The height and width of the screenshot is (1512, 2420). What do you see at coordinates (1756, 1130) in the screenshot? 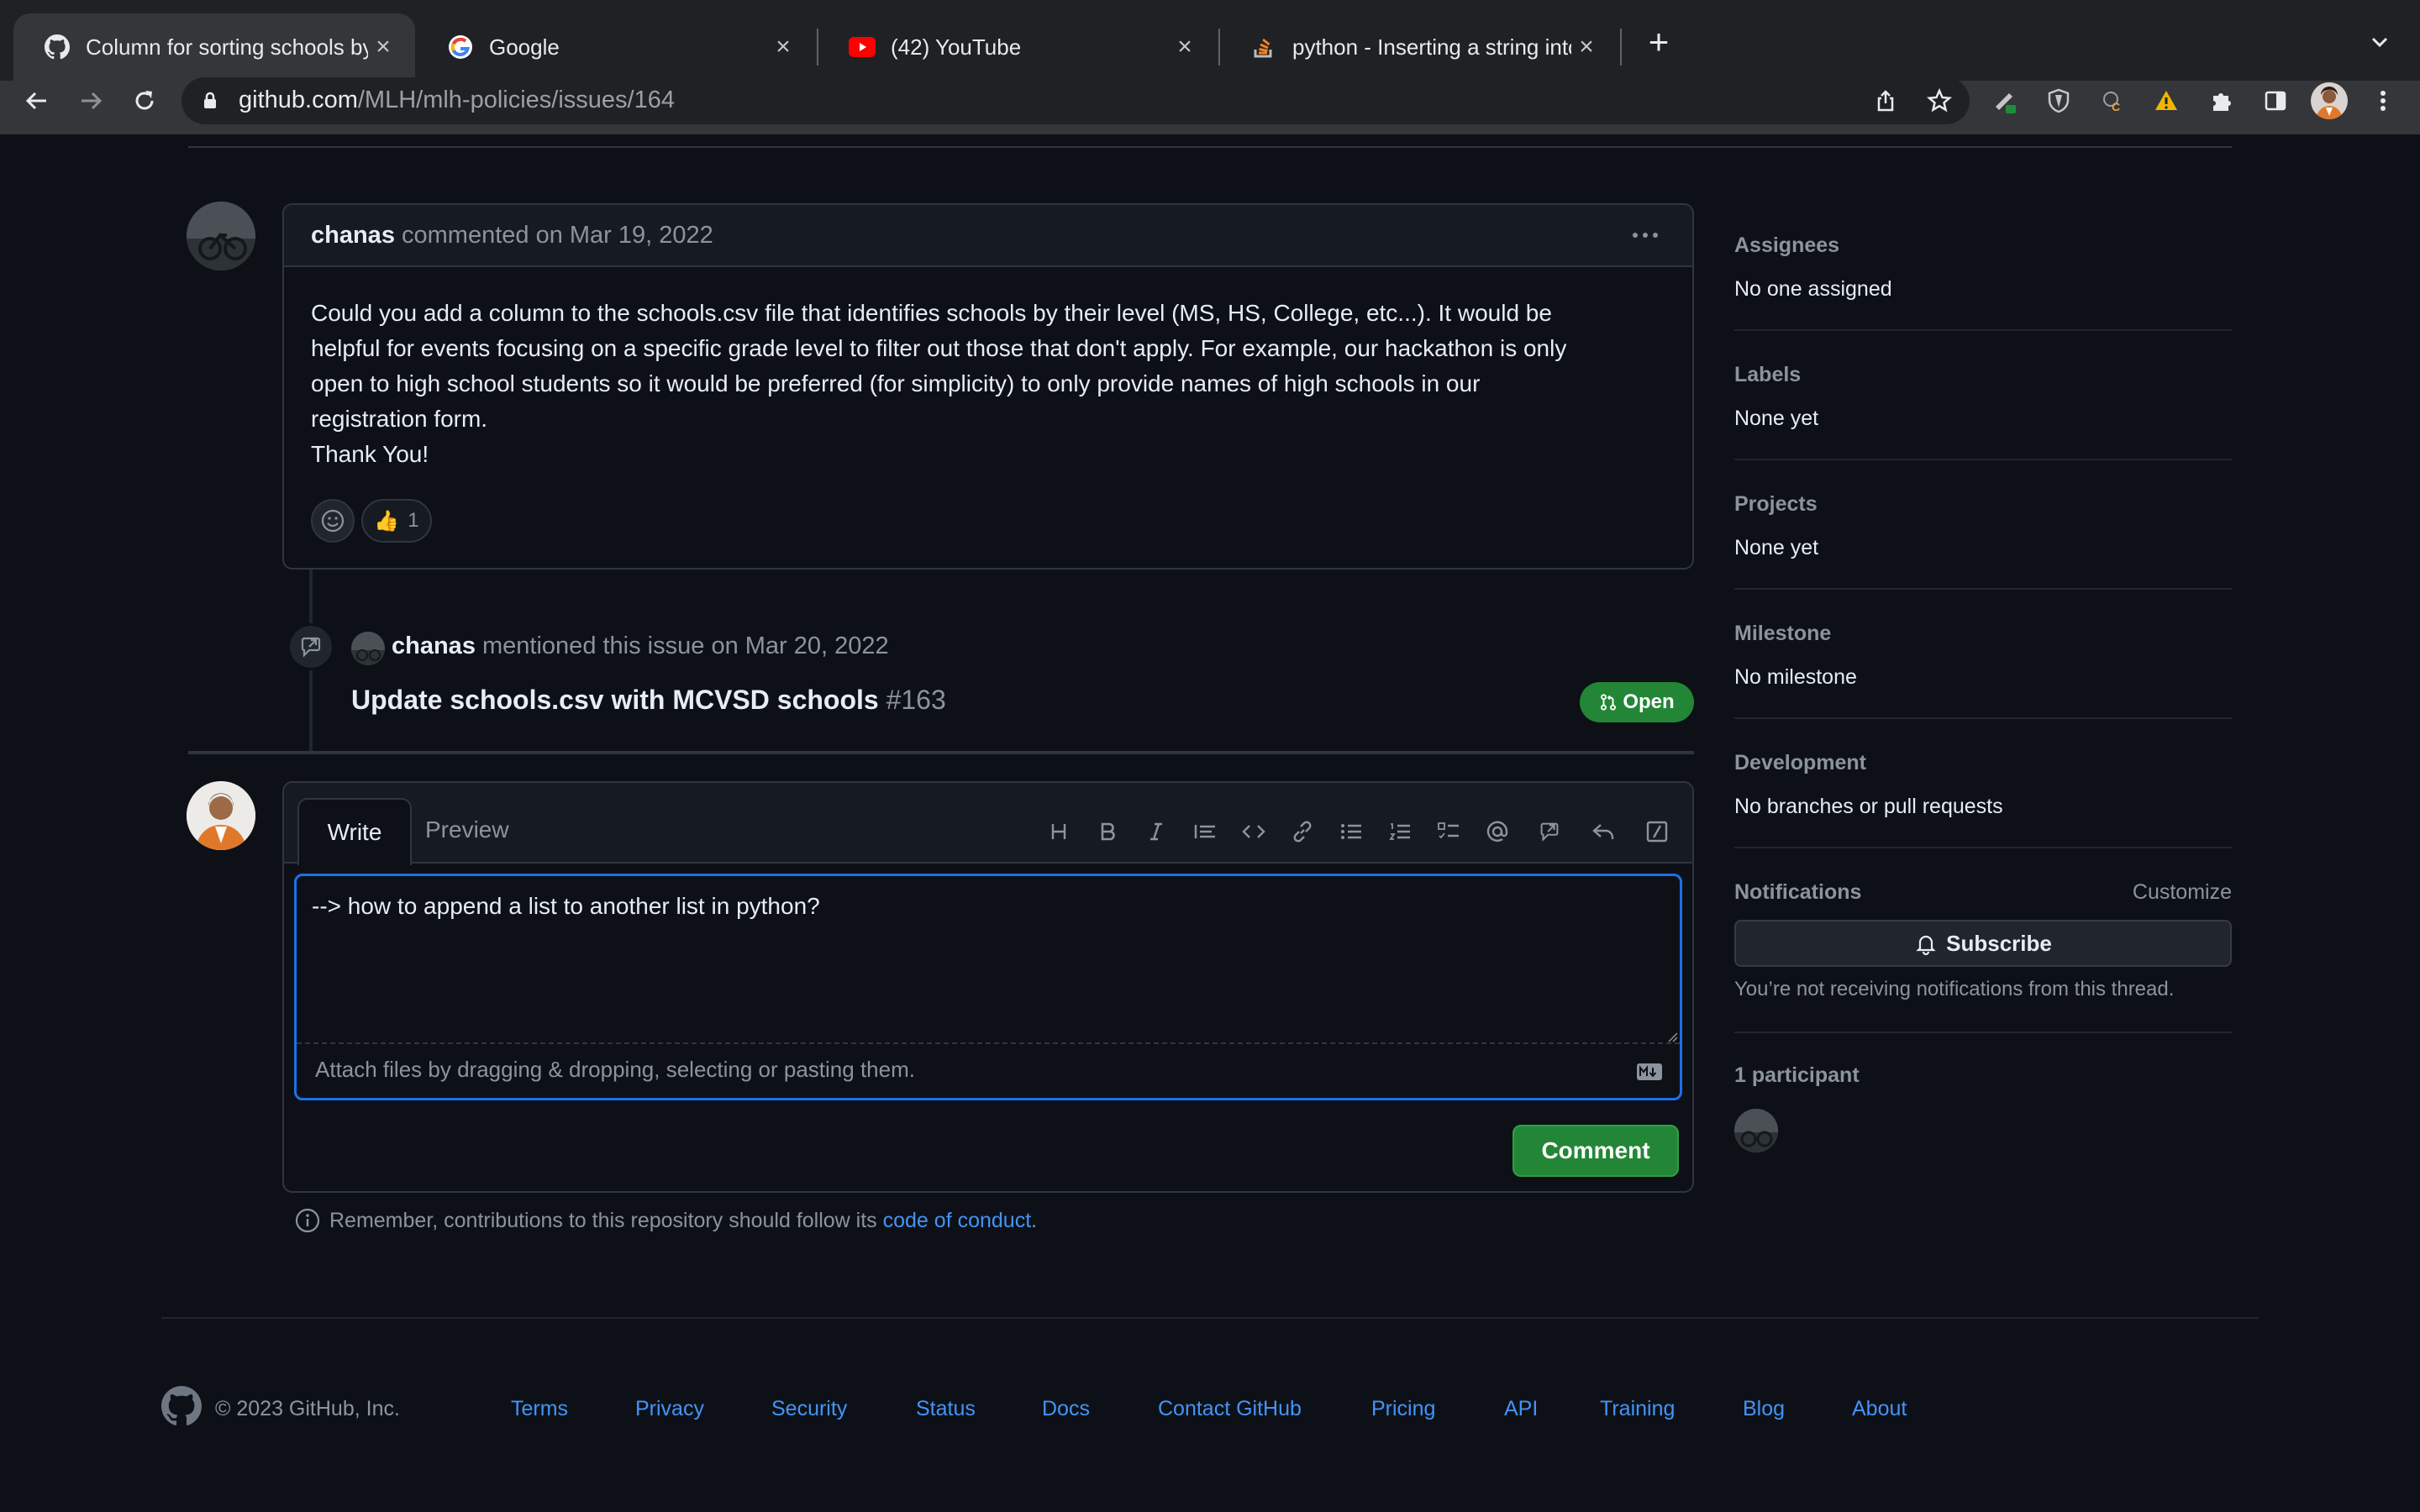
I see `participant-avatar` at bounding box center [1756, 1130].